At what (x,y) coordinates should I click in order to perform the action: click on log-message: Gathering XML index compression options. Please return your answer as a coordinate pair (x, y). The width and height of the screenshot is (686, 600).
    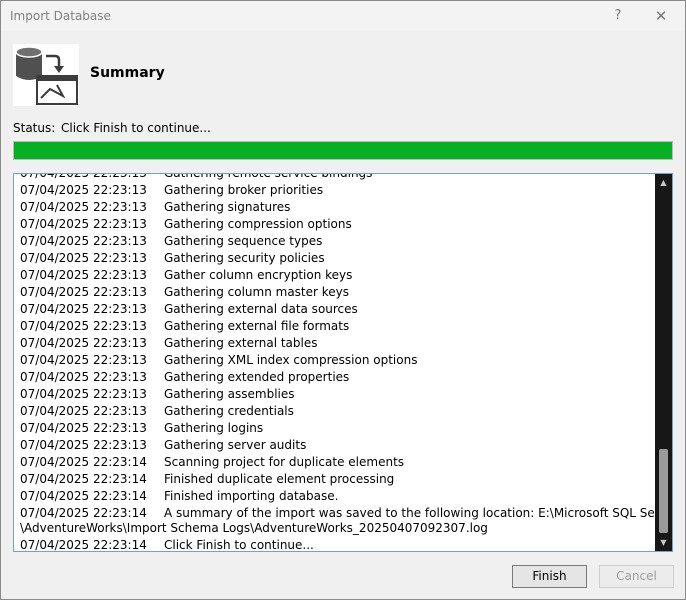
    Looking at the image, I should click on (291, 360).